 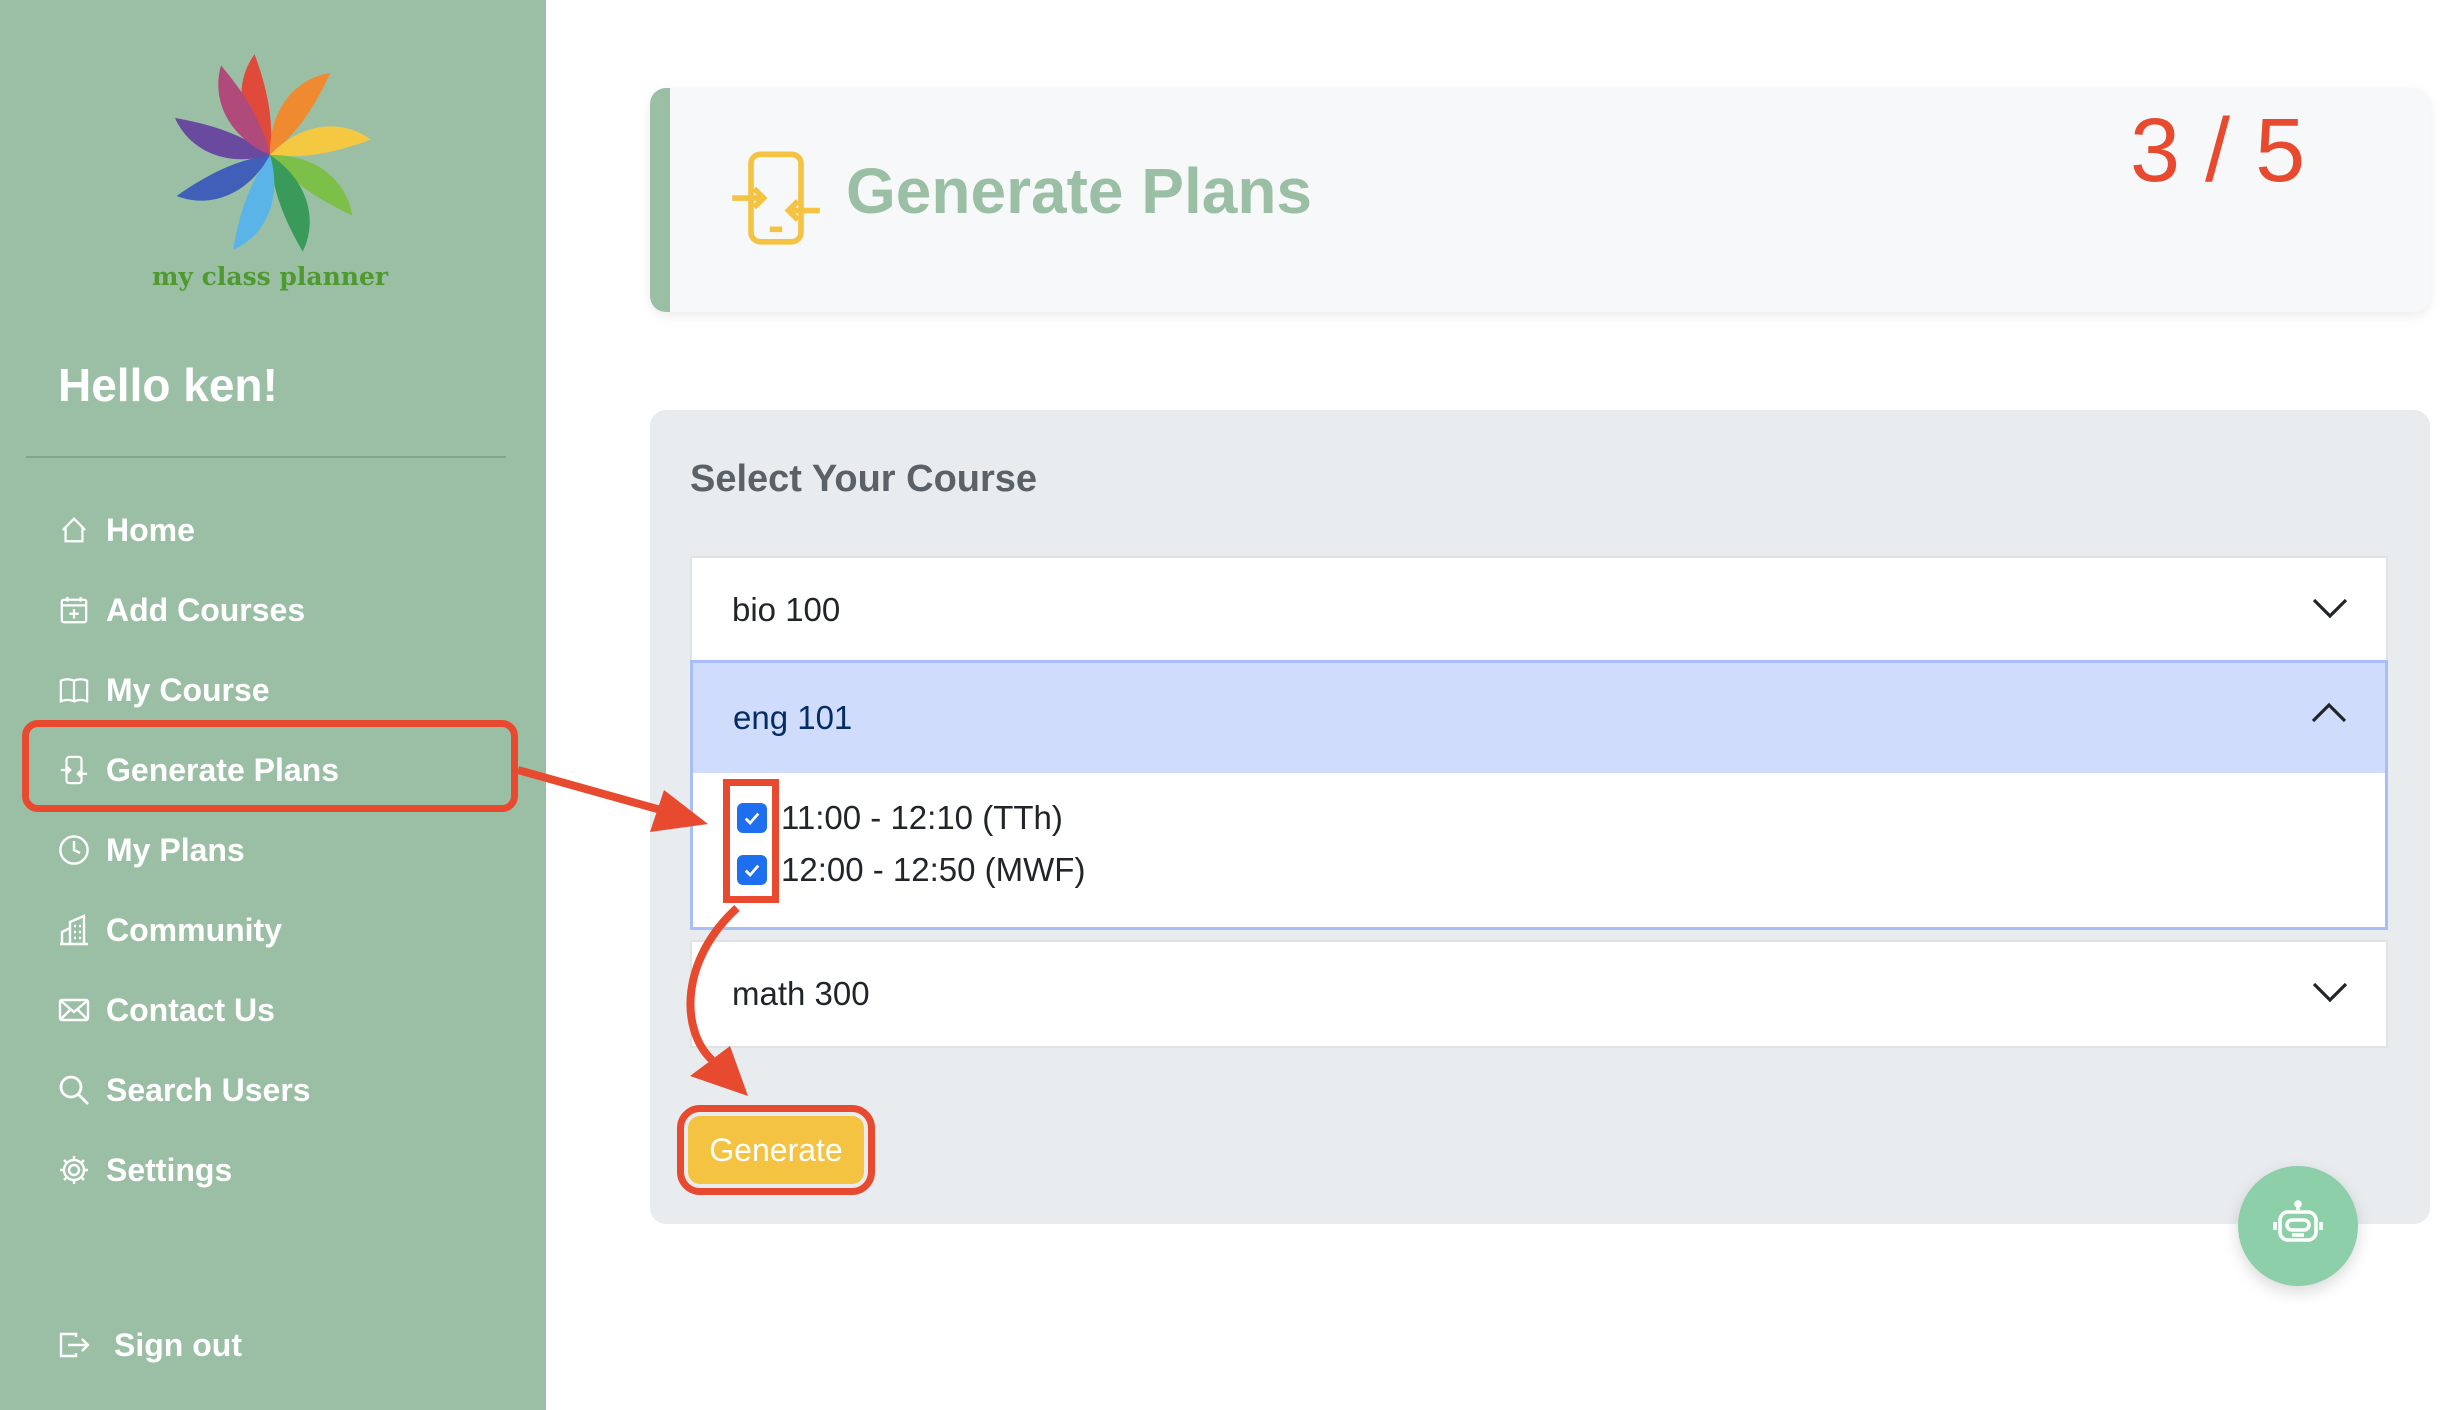 What do you see at coordinates (793, 717) in the screenshot?
I see `course-name: eng 101` at bounding box center [793, 717].